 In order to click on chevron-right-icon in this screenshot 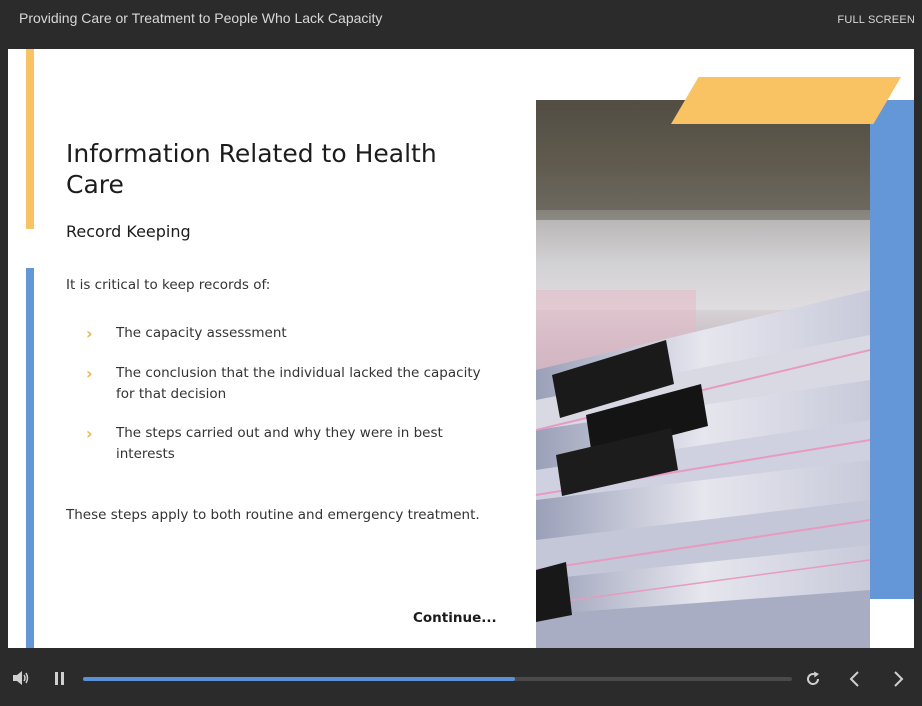, I will do `click(898, 679)`.